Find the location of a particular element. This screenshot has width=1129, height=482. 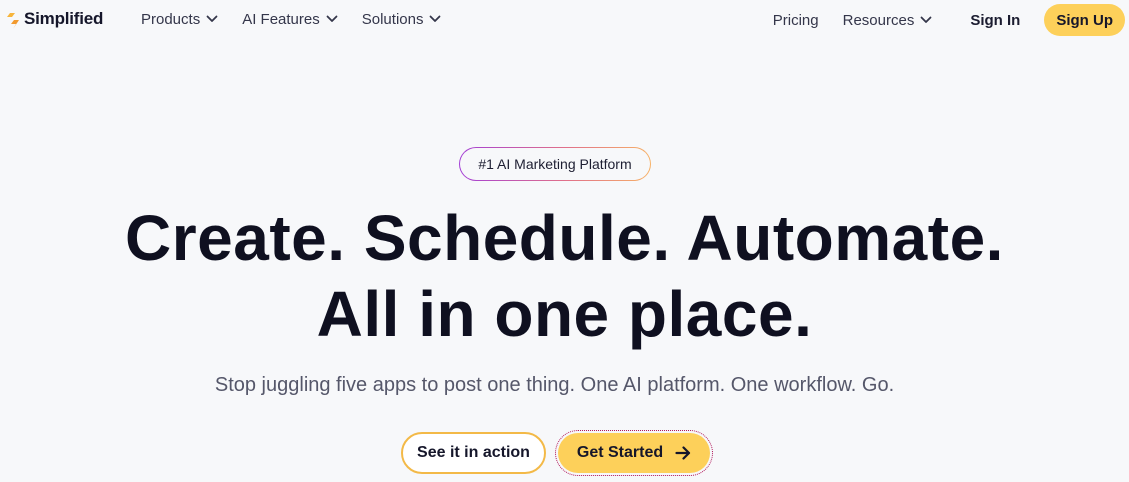

get-started-label: Get Started is located at coordinates (620, 452).